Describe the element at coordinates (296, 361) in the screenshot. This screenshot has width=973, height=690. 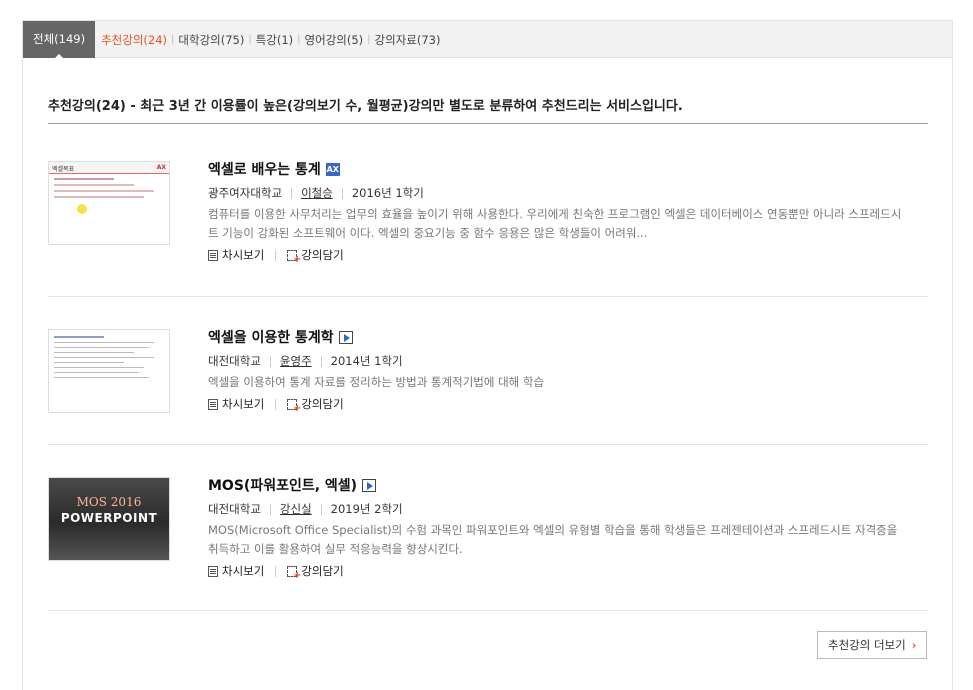
I see `professor-link: 윤영주` at that location.